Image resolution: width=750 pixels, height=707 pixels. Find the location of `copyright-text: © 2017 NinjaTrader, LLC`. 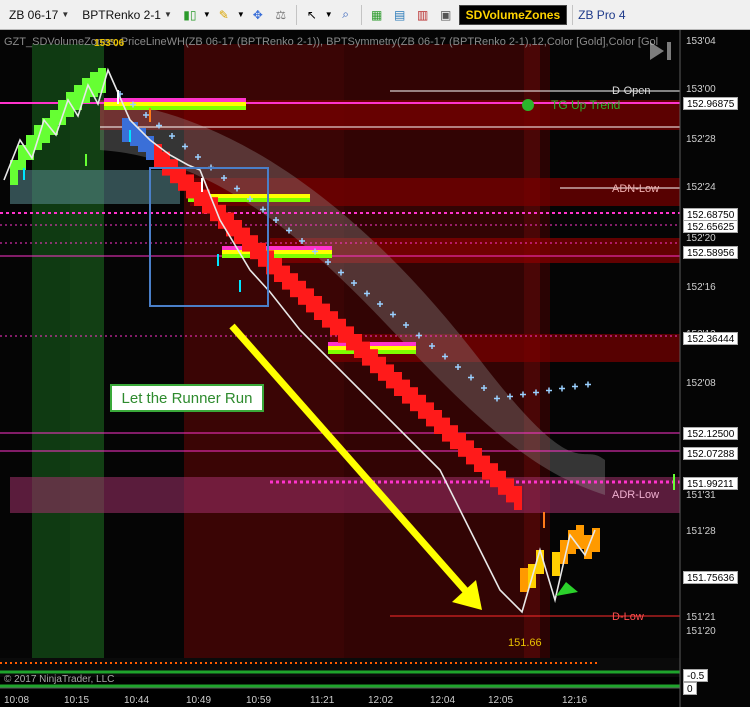

copyright-text: © 2017 NinjaTrader, LLC is located at coordinates (59, 679).